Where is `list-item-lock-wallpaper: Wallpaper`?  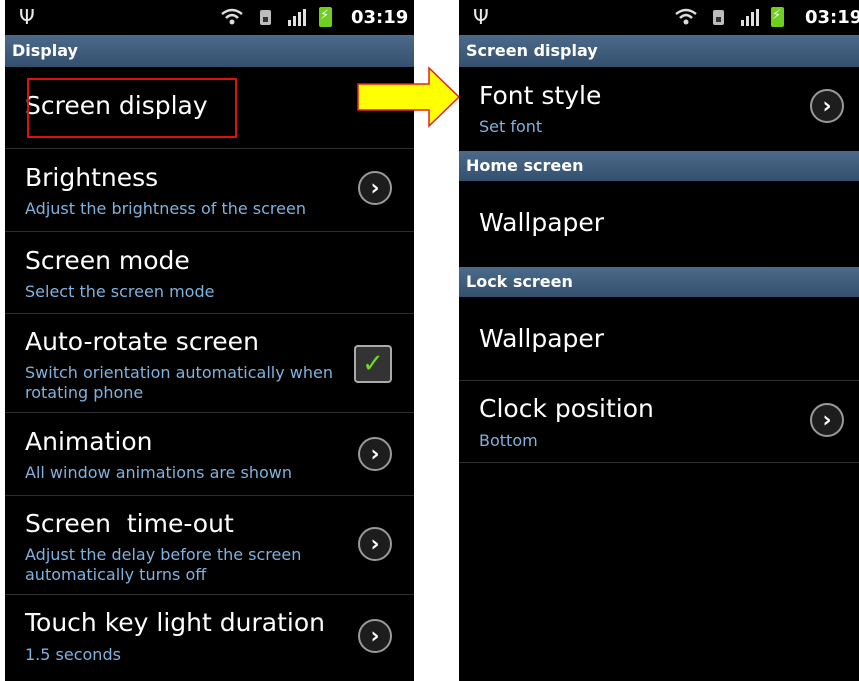 list-item-lock-wallpaper: Wallpaper is located at coordinates (659, 339).